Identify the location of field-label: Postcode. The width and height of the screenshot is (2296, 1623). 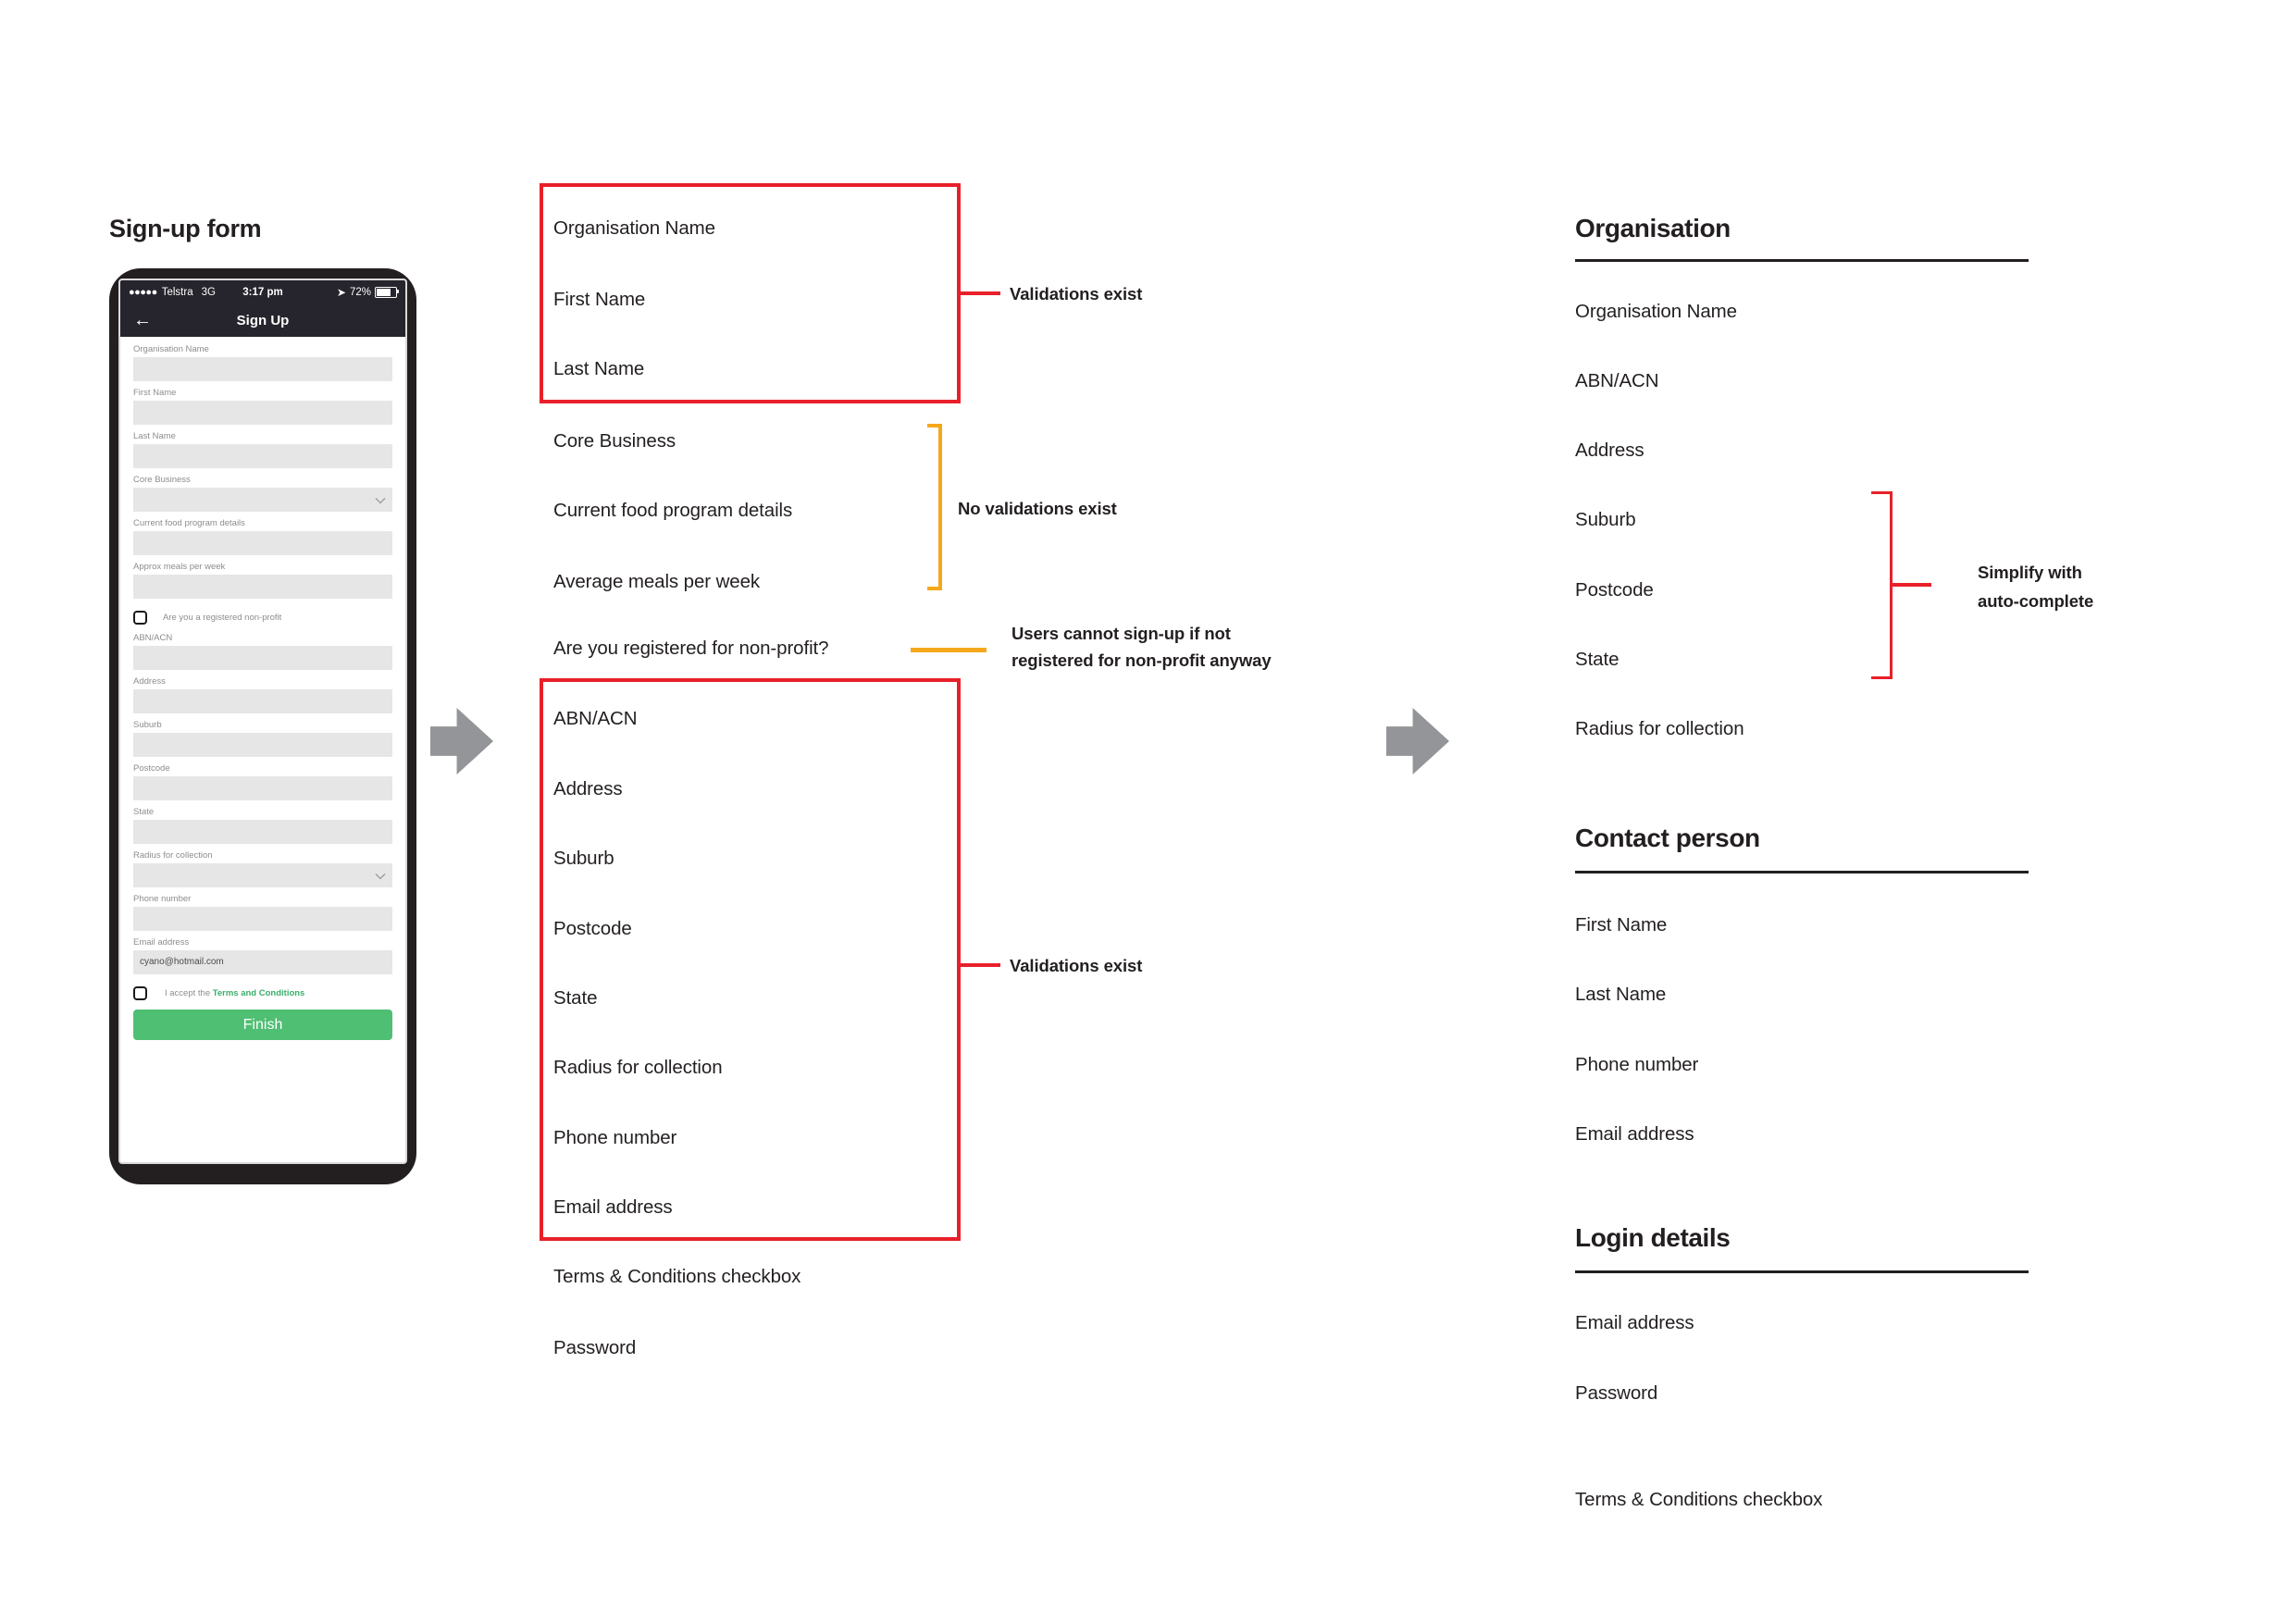
(151, 768).